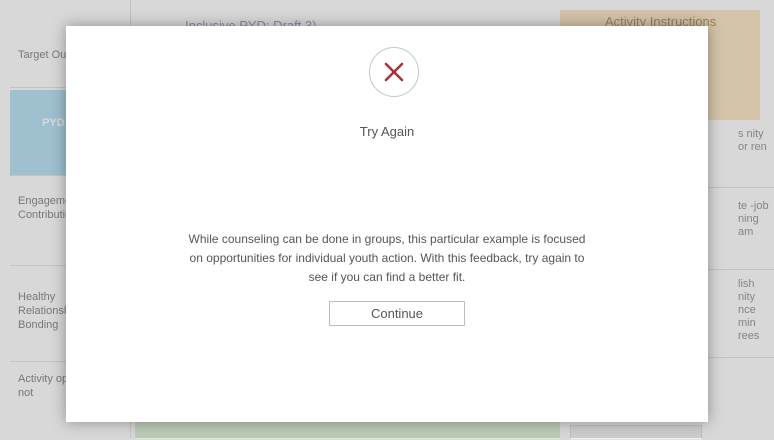 The width and height of the screenshot is (774, 440). I want to click on close-x-icon, so click(394, 72).